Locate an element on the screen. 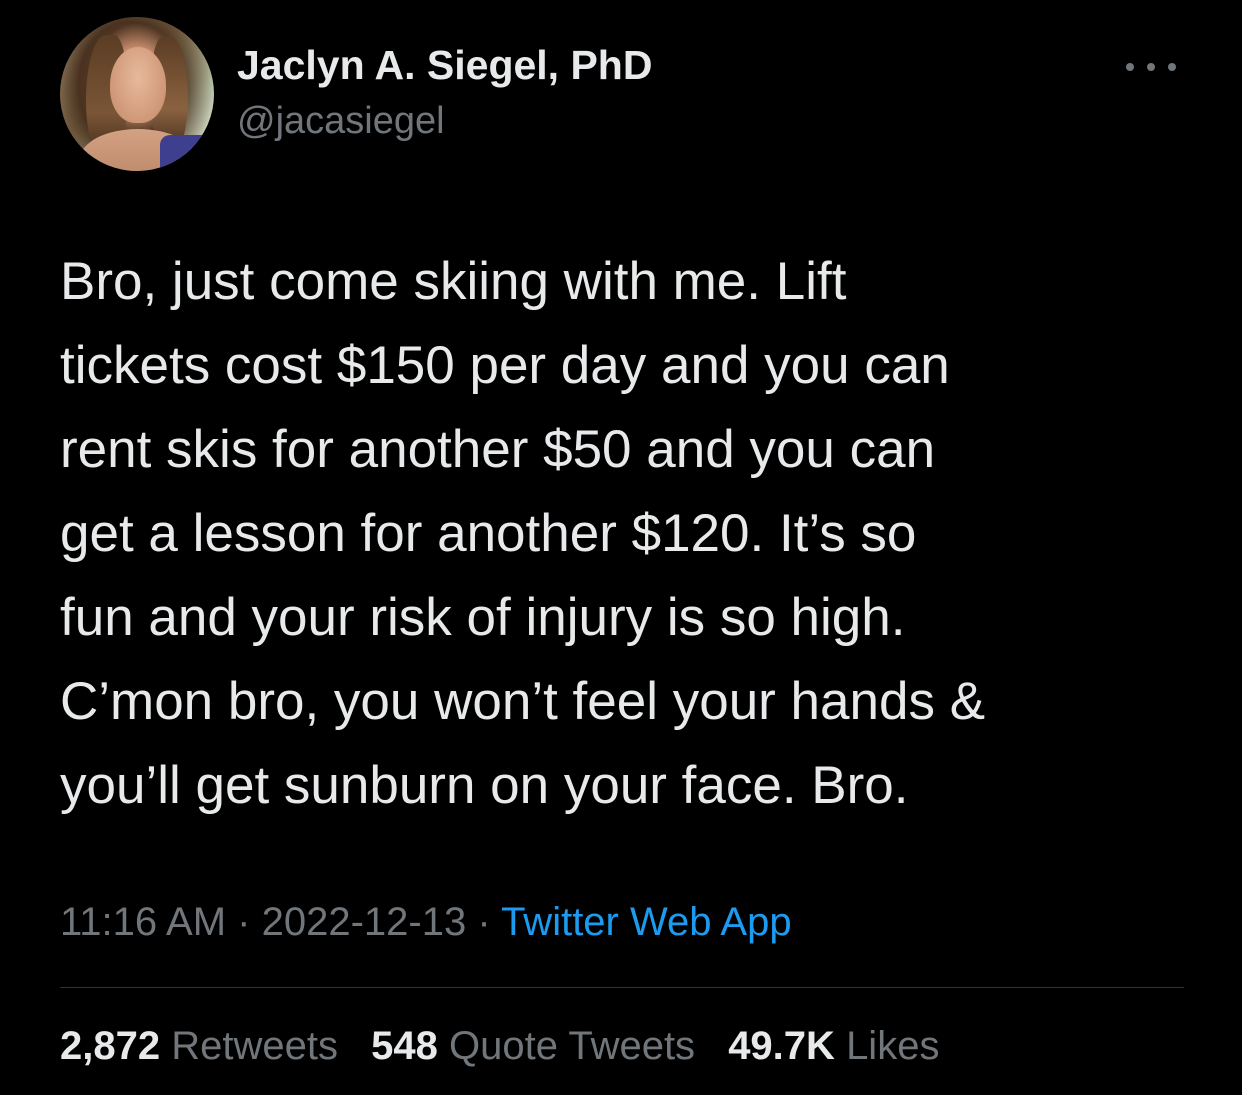 This screenshot has width=1242, height=1095. author-handle: @jacasiegel is located at coordinates (341, 121).